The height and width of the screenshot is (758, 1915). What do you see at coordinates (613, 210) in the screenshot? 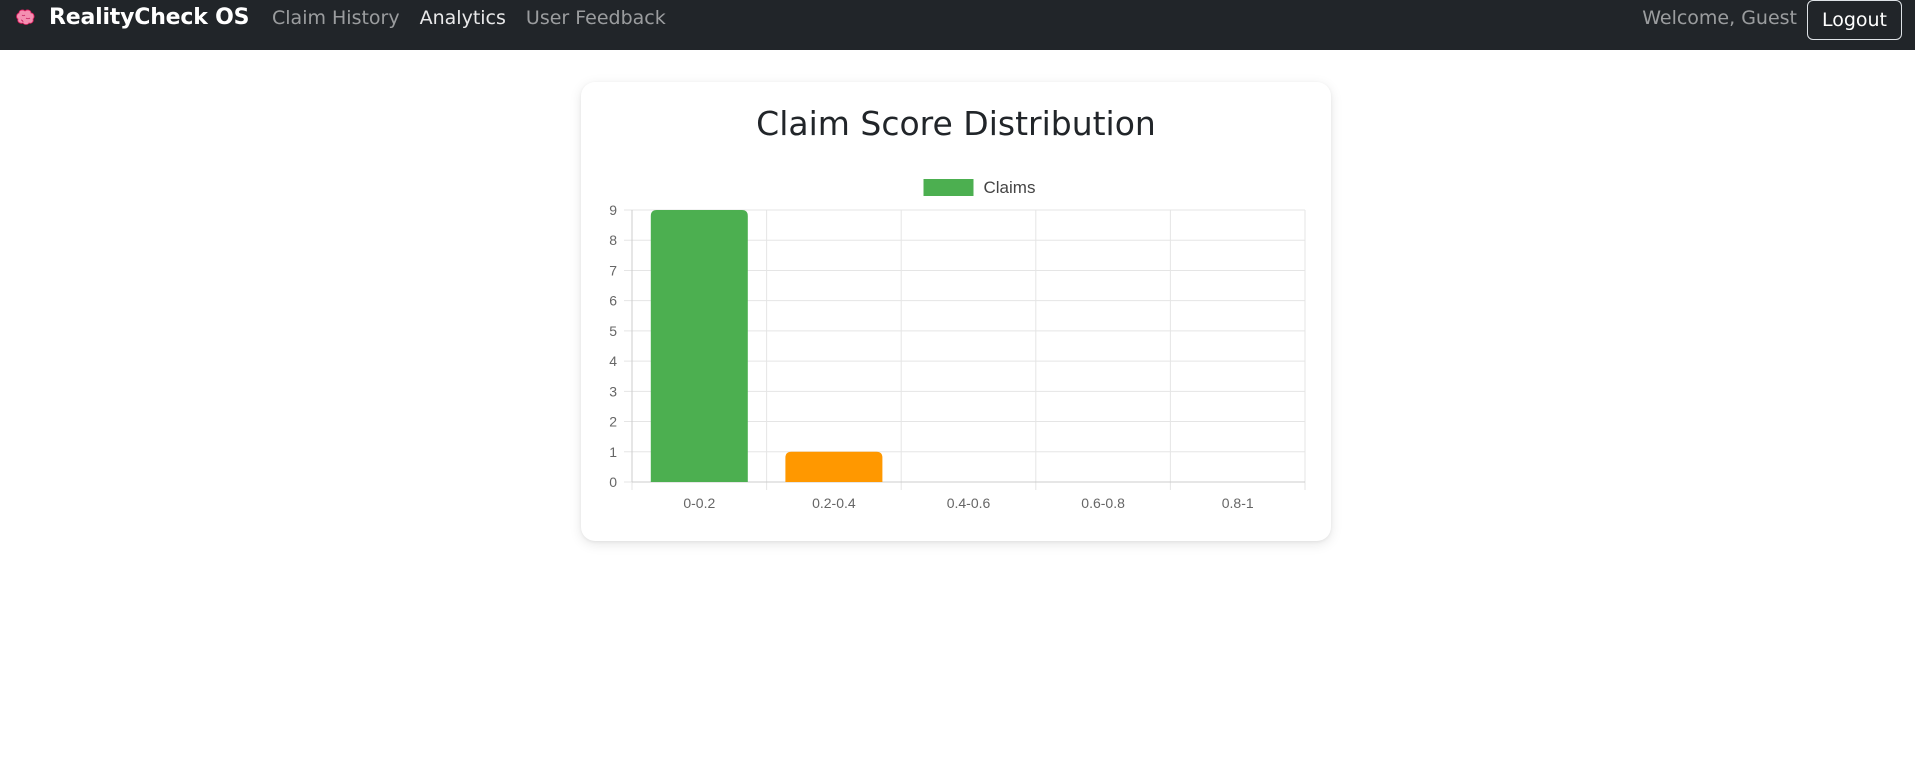
I see `y-tick-label: 9` at bounding box center [613, 210].